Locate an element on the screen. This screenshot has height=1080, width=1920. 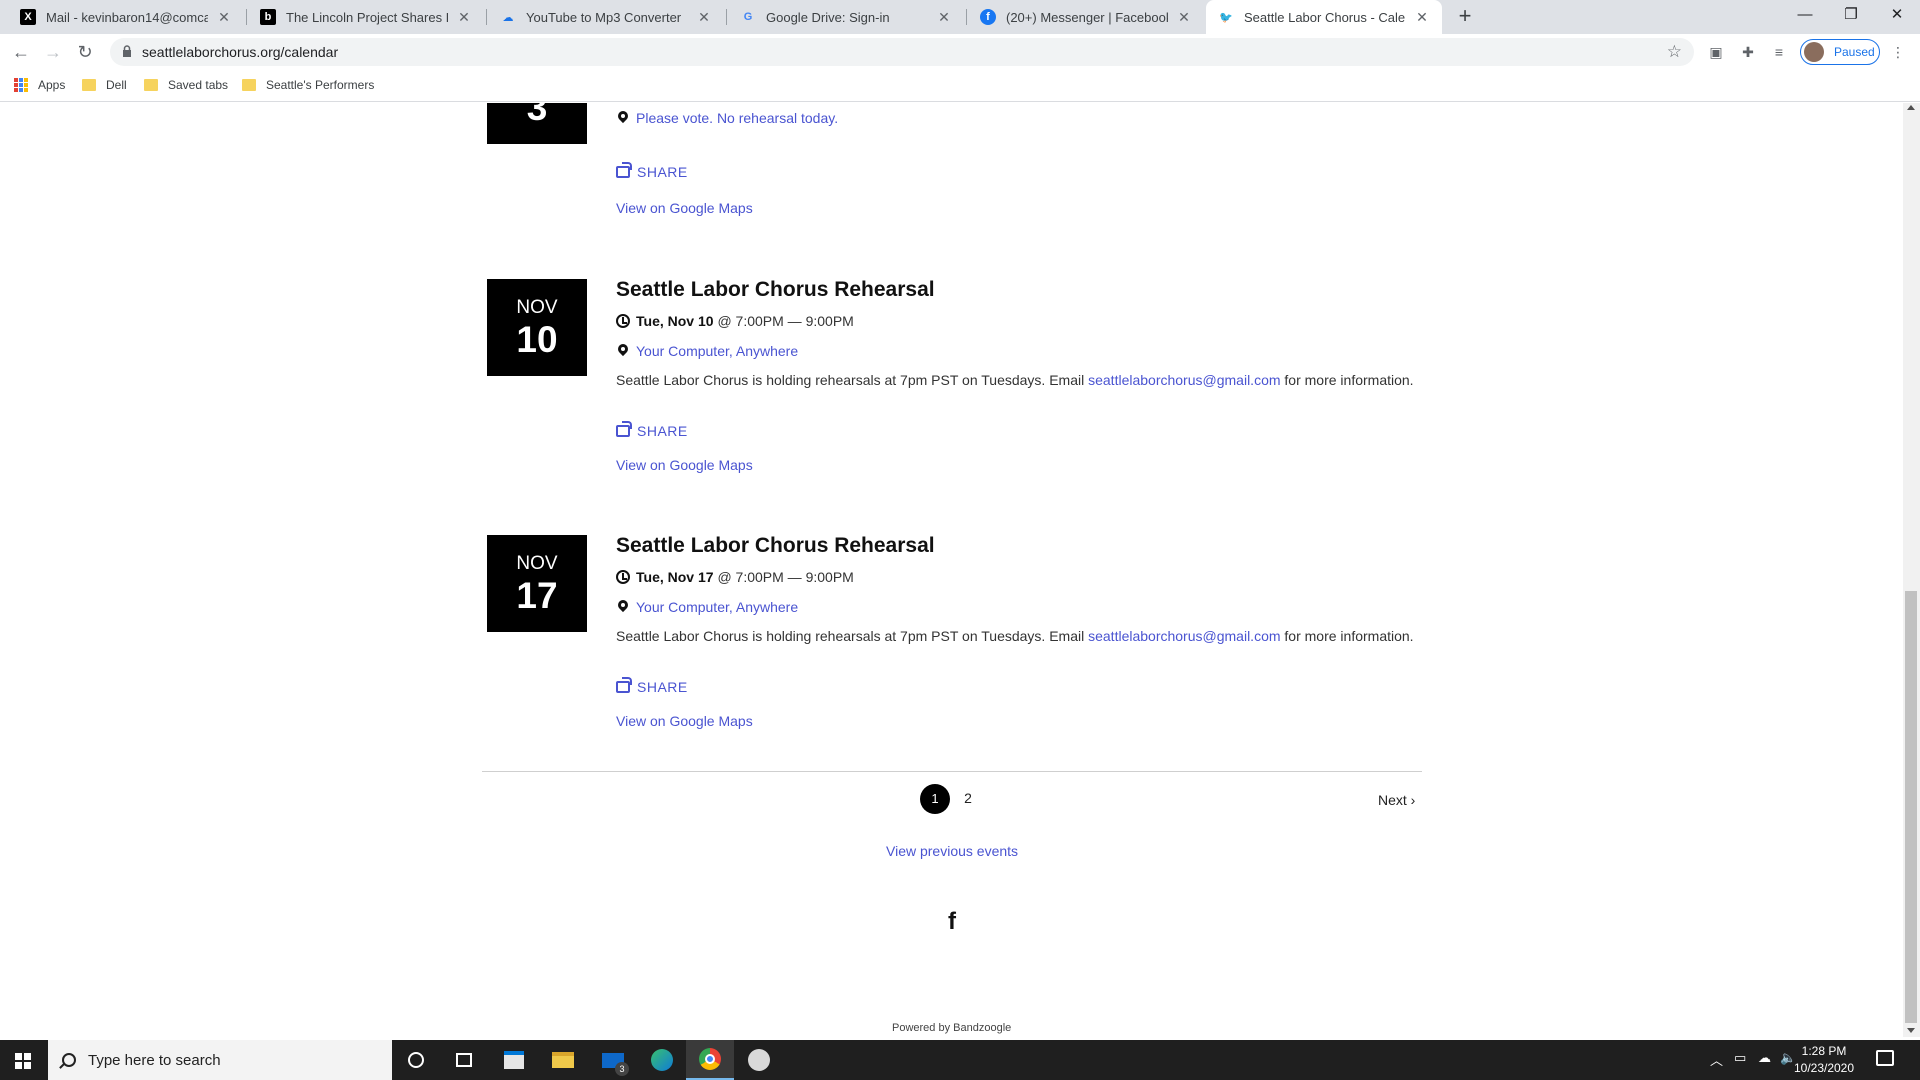
location-link: Please vote. No rehearsal today. is located at coordinates (737, 118).